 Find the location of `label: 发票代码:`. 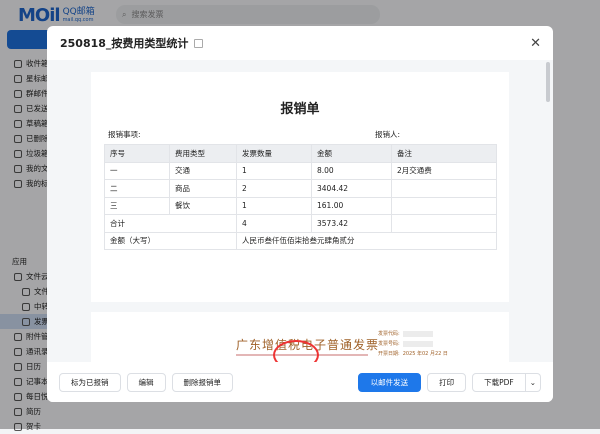

label: 发票代码: is located at coordinates (389, 334).